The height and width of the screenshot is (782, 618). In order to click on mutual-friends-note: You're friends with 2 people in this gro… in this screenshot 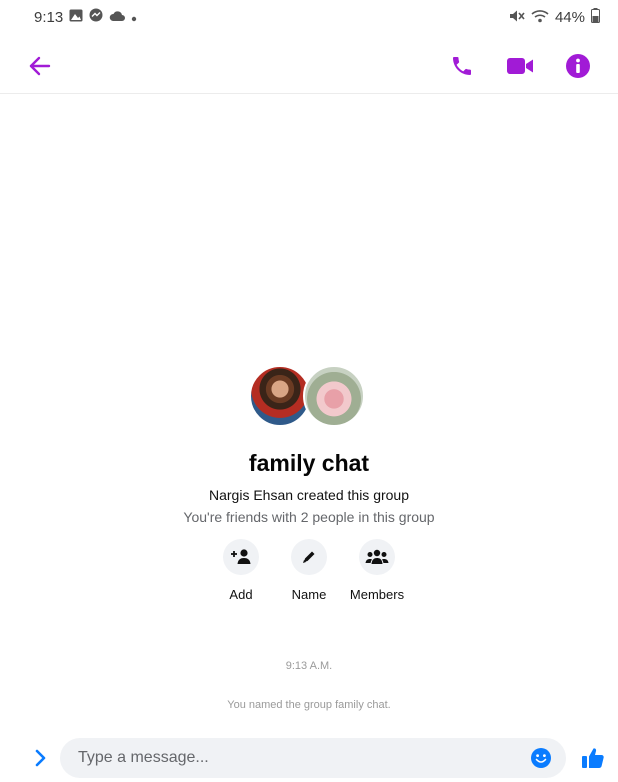, I will do `click(309, 517)`.